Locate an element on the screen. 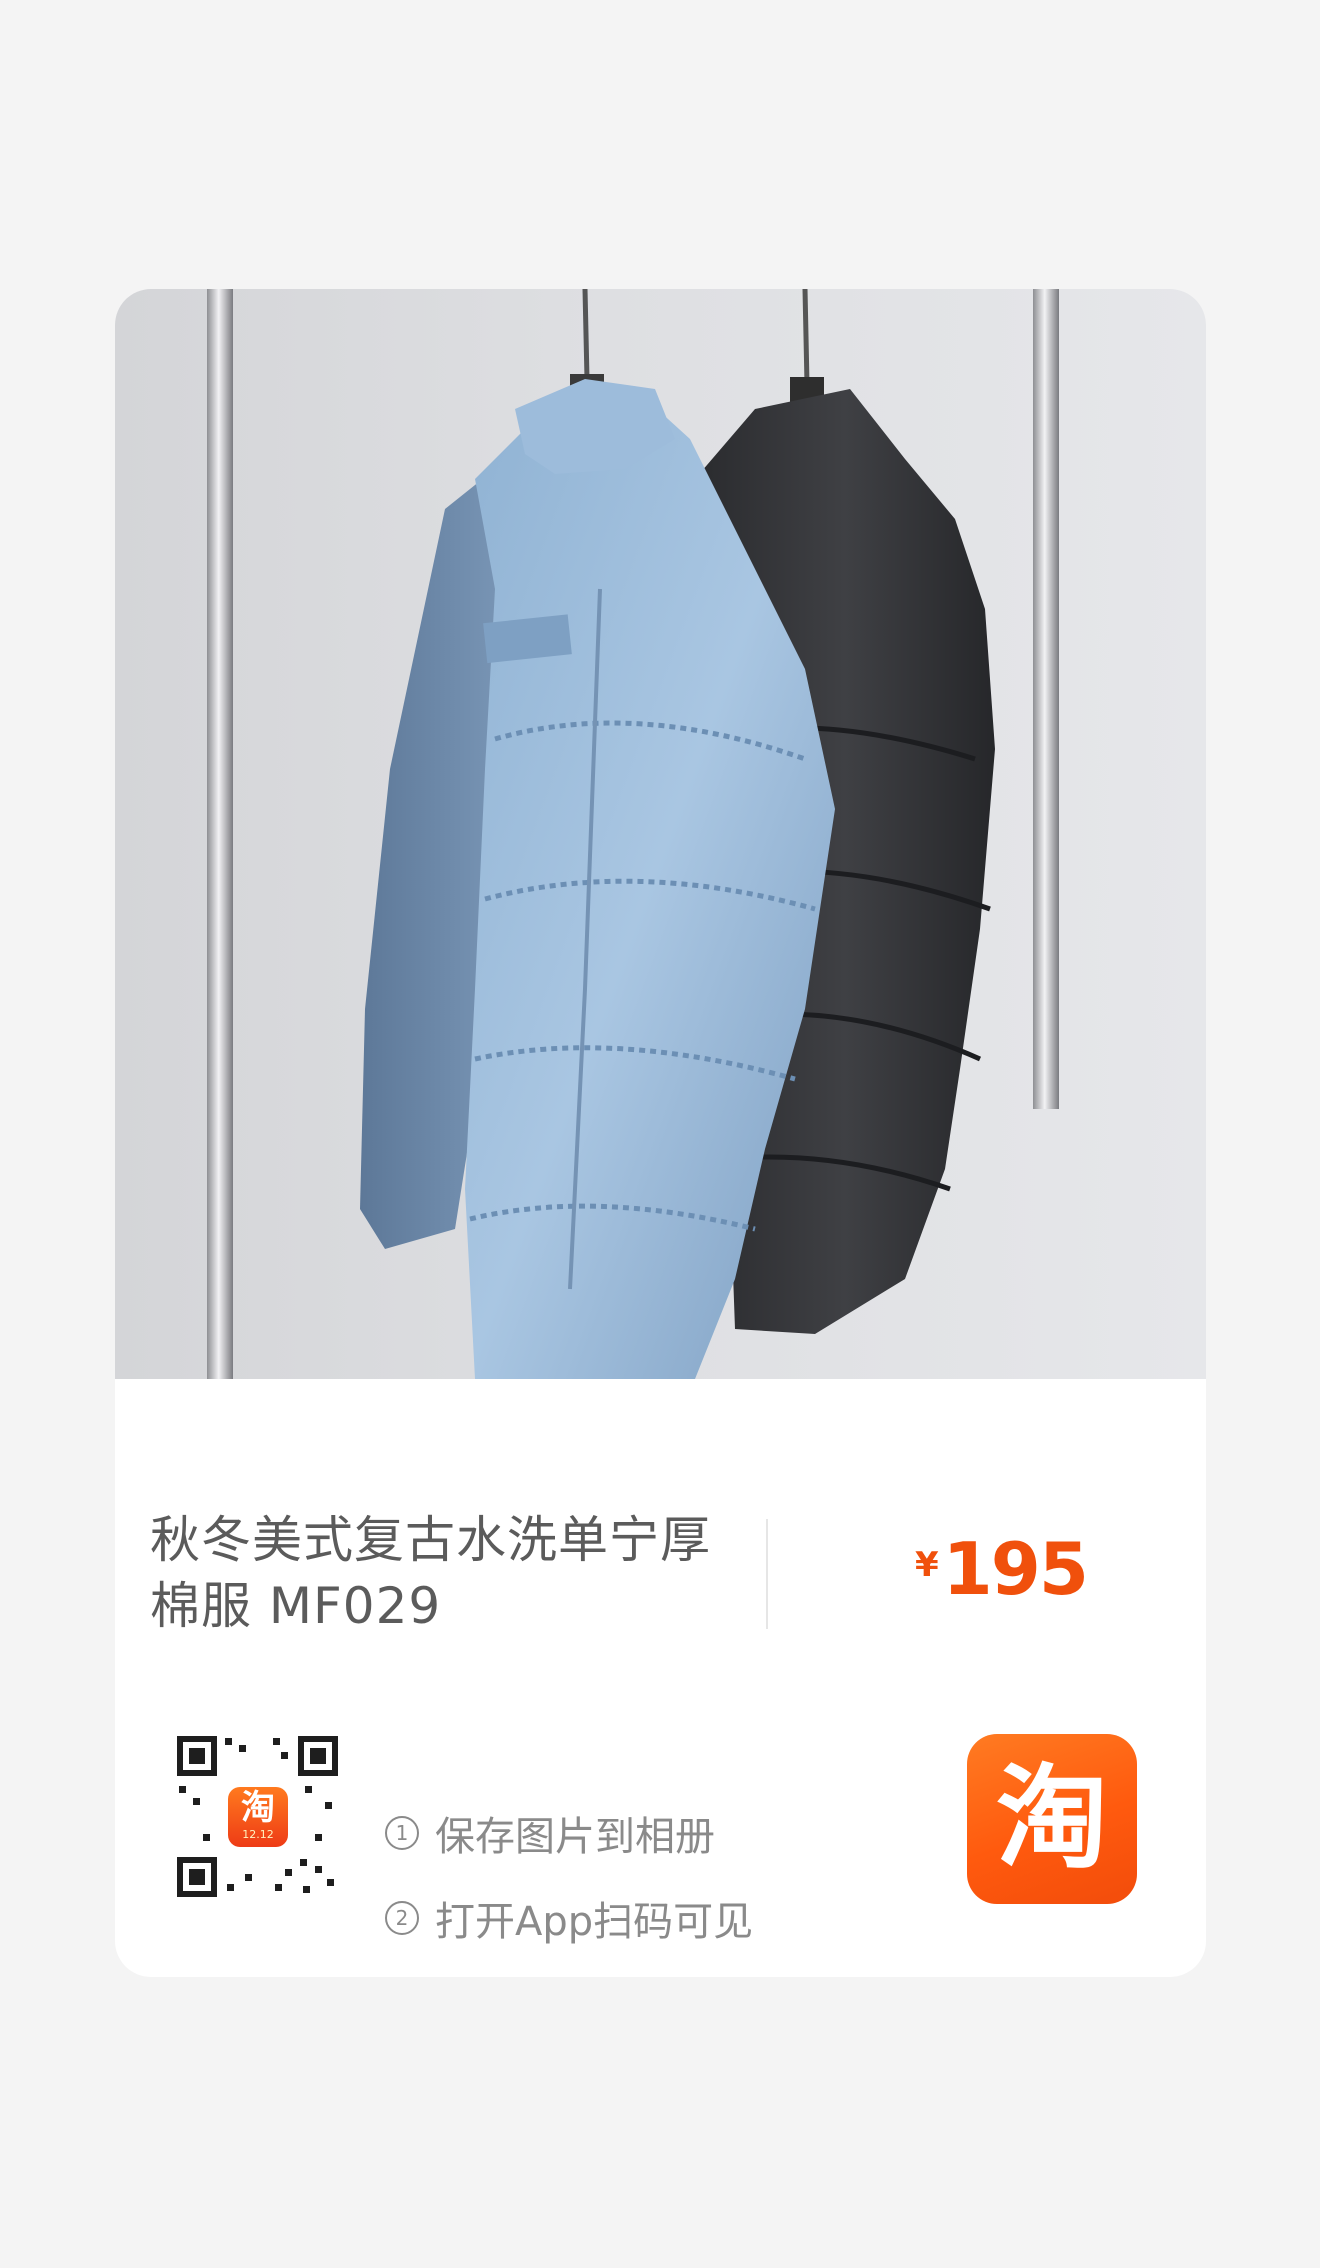  step-text-2: 打开App扫码可见 is located at coordinates (594, 1922).